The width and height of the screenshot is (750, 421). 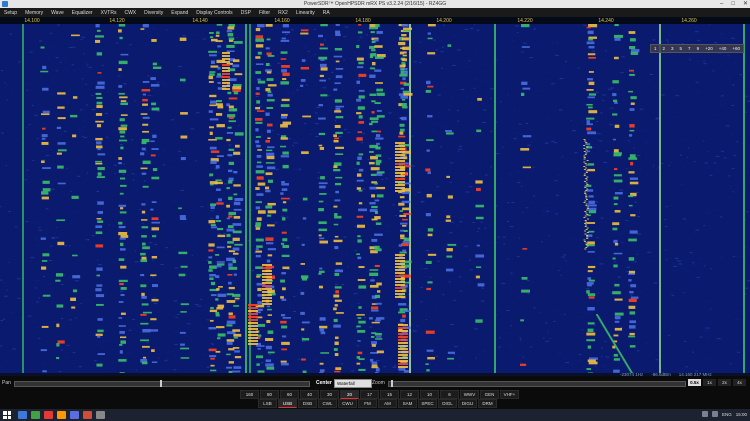 What do you see at coordinates (389, 394) in the screenshot?
I see `band-button-15: 15` at bounding box center [389, 394].